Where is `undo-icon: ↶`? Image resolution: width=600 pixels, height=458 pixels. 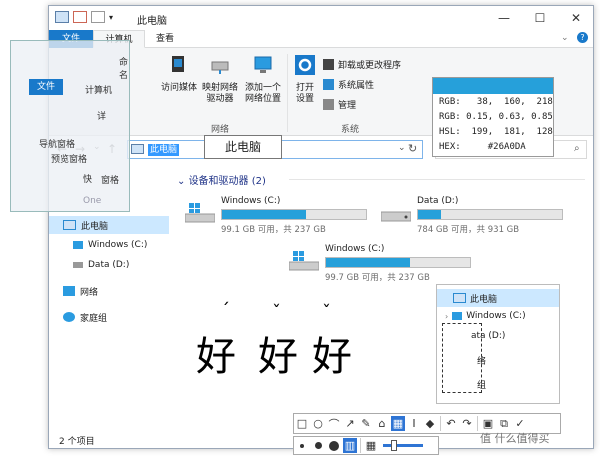
undo-icon: ↶ is located at coordinates (451, 423).